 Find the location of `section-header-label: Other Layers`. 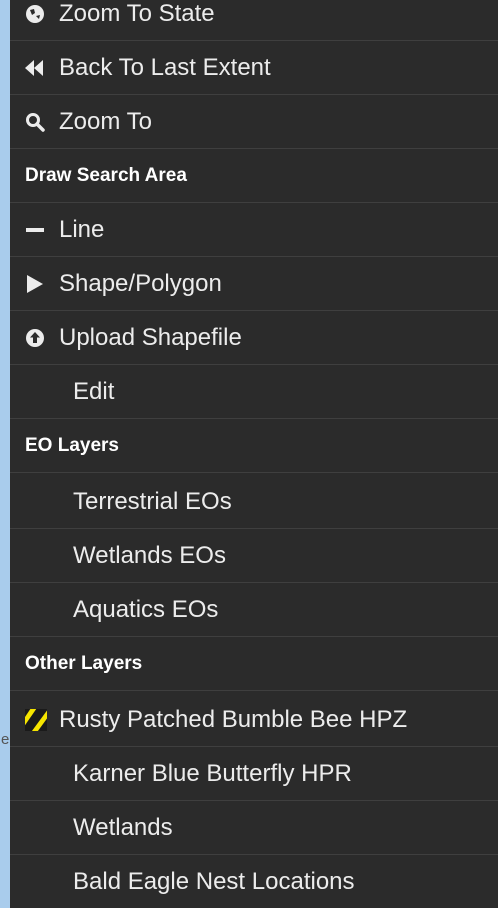

section-header-label: Other Layers is located at coordinates (84, 663).